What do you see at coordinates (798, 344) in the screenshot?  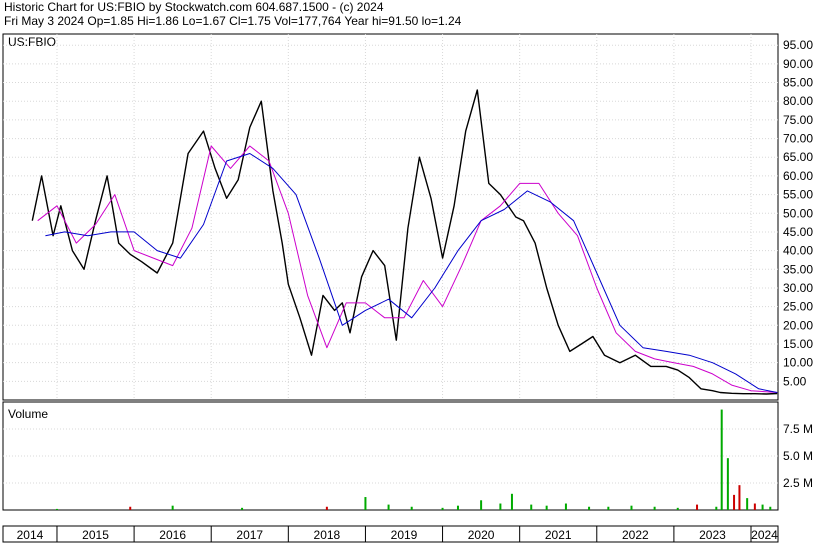 I see `price-tick-label: 15.00` at bounding box center [798, 344].